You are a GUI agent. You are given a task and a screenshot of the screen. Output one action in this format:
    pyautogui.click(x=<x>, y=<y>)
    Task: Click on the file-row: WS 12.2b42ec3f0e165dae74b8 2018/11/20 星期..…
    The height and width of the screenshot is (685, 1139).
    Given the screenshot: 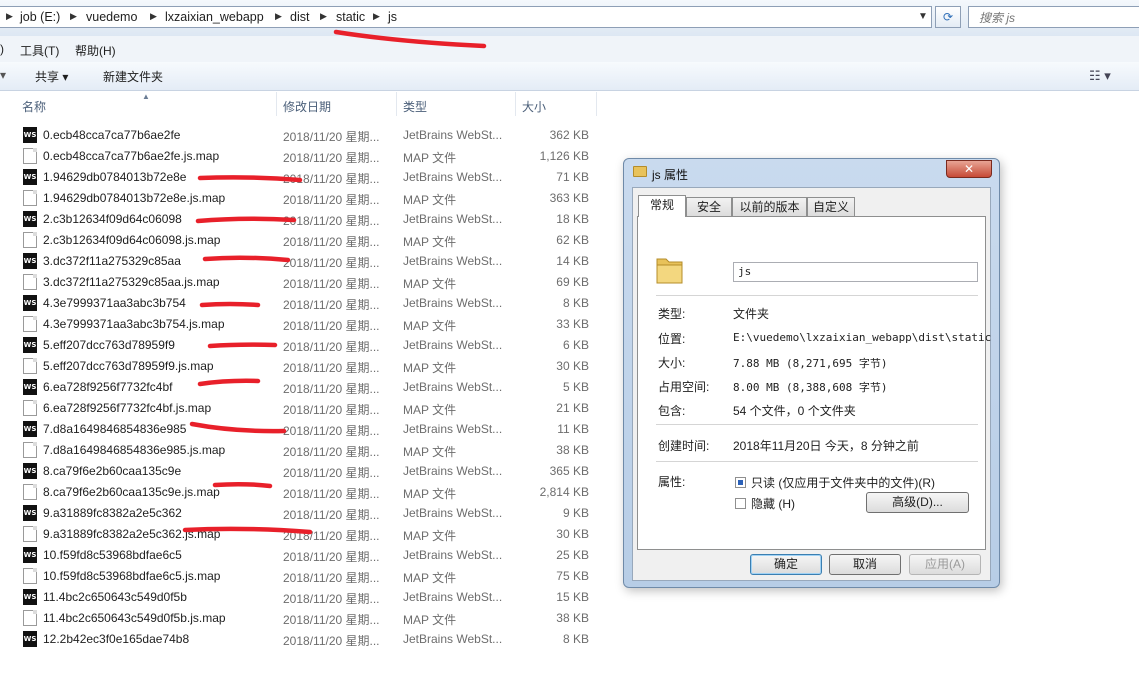 What is the action you would take?
    pyautogui.click(x=300, y=639)
    